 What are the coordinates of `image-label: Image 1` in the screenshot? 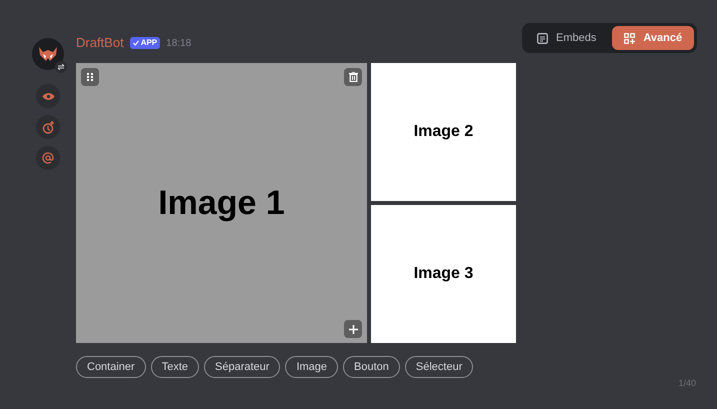 It's located at (221, 203).